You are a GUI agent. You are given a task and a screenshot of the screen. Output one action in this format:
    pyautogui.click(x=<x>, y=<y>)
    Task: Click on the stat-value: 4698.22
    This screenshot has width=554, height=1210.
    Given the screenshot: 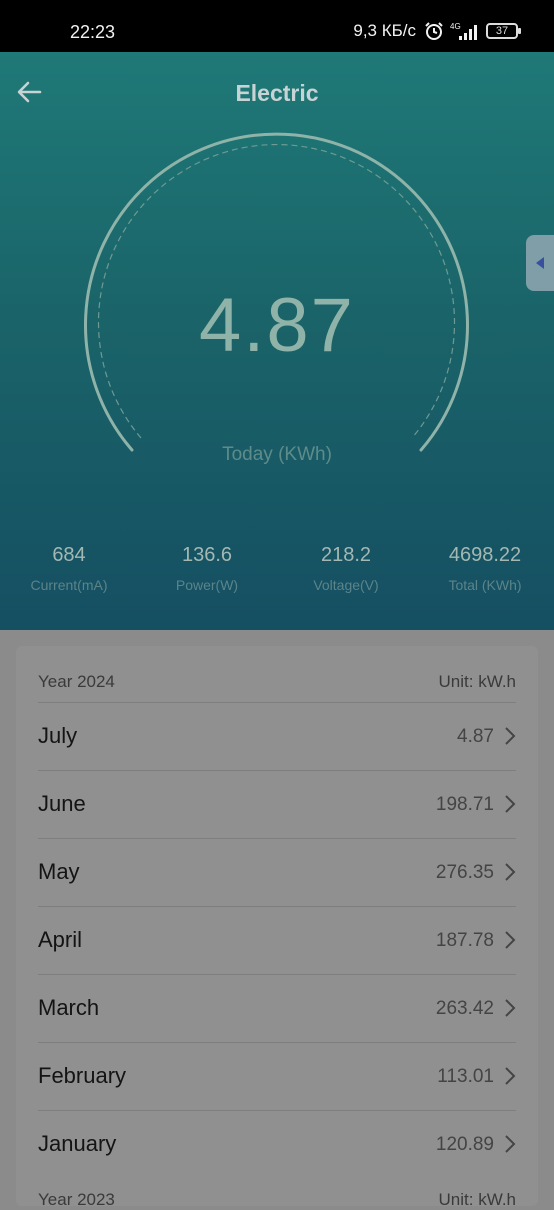 What is the action you would take?
    pyautogui.click(x=485, y=555)
    